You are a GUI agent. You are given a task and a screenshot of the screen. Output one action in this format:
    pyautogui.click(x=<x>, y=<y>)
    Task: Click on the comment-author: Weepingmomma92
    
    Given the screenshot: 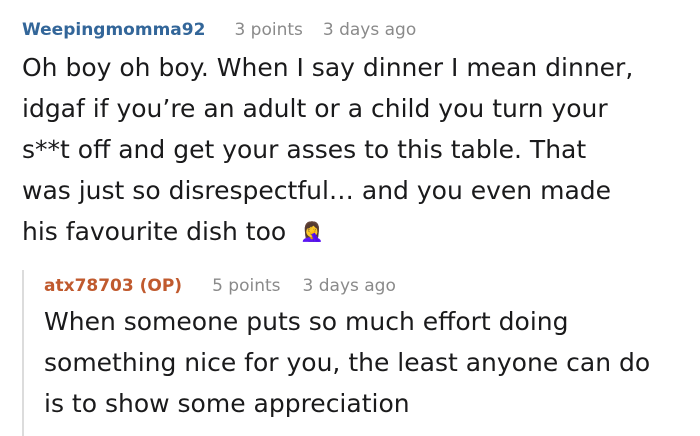 What is the action you would take?
    pyautogui.click(x=113, y=30)
    